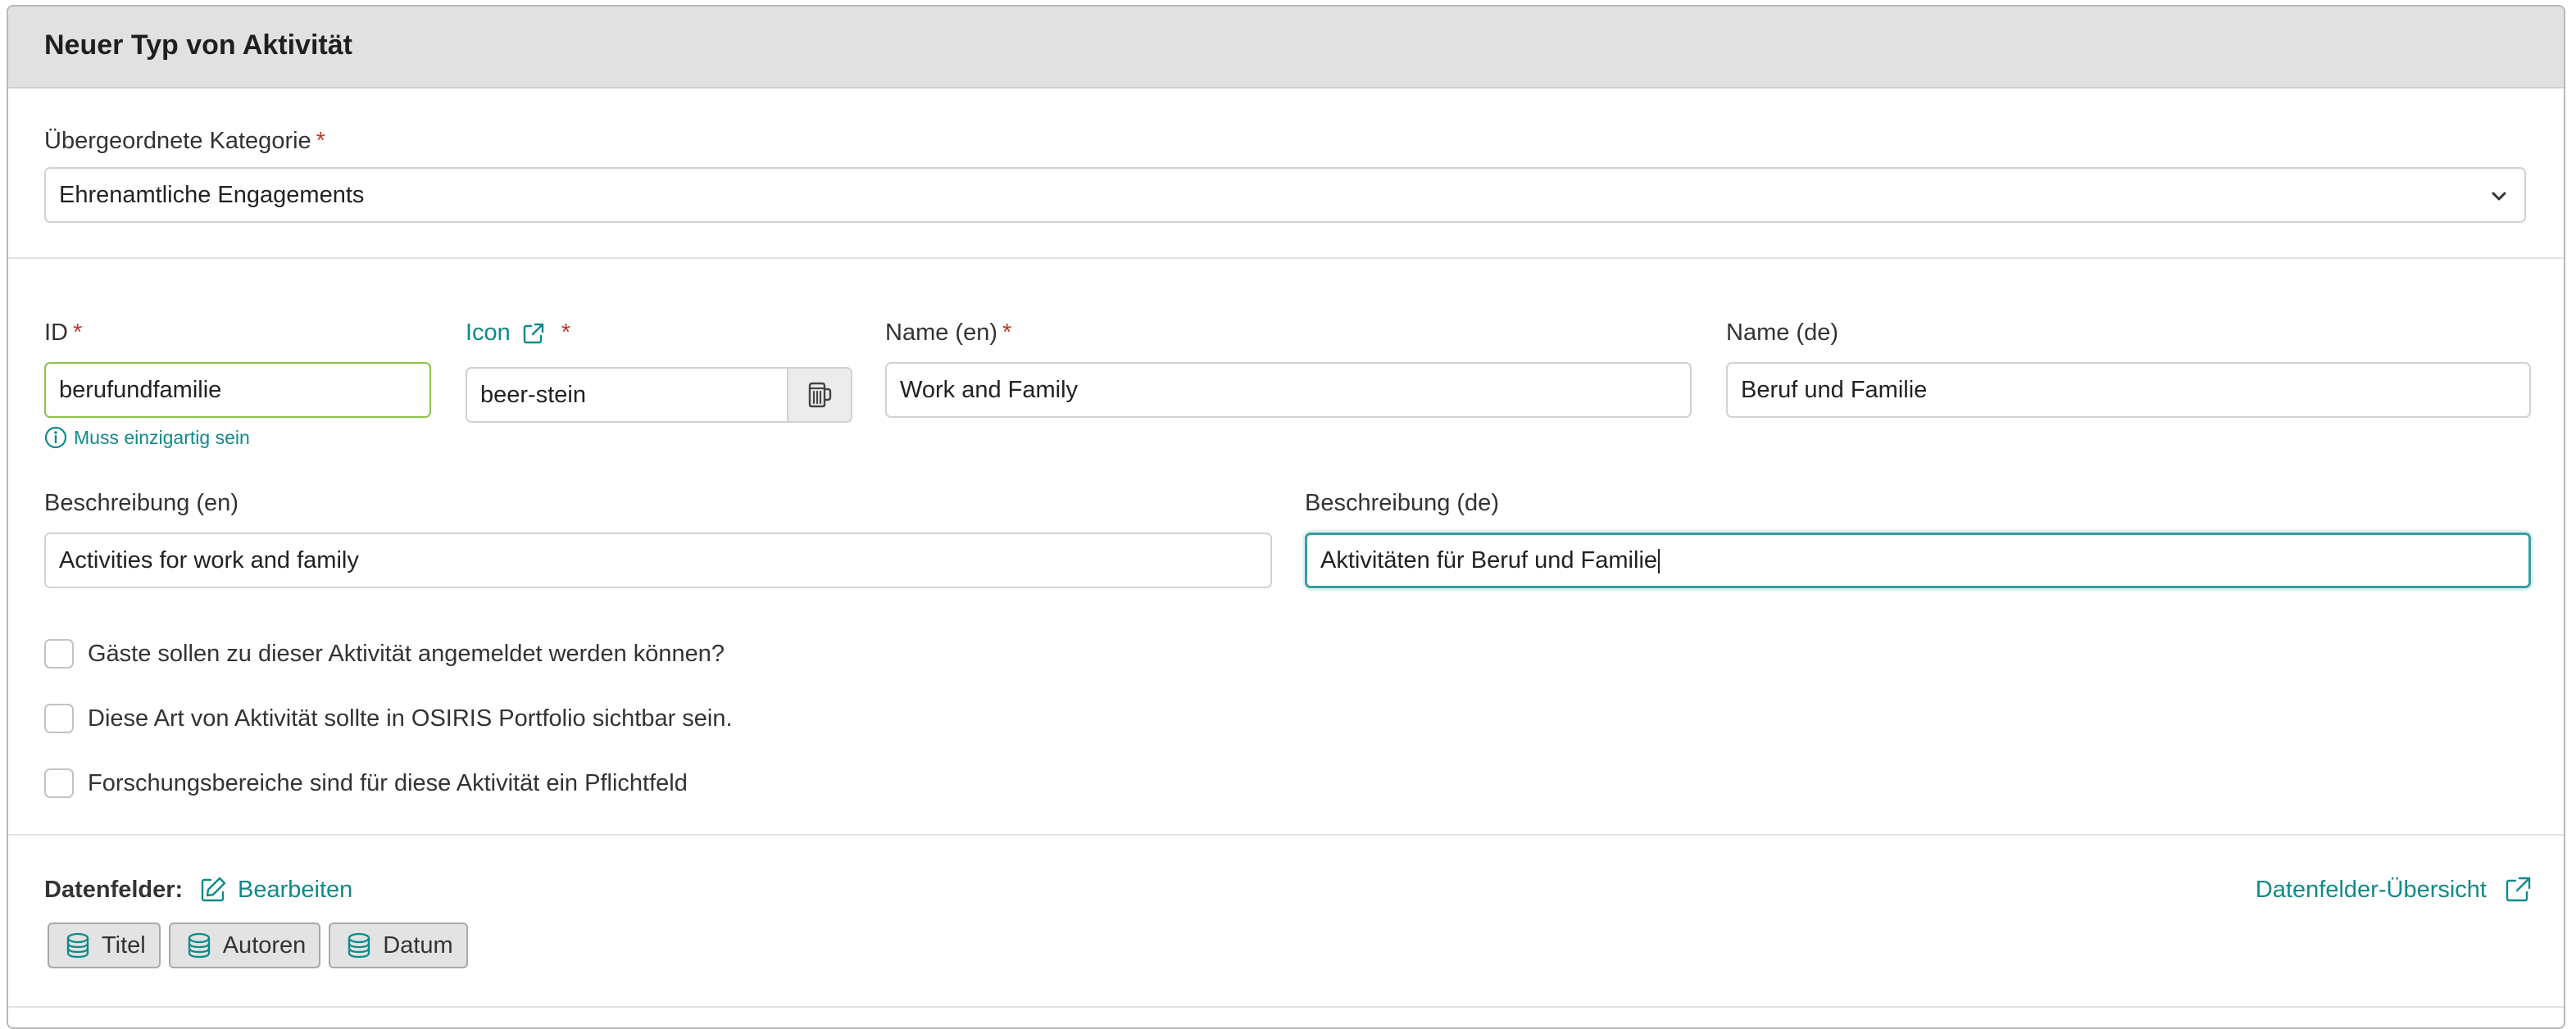 This screenshot has height=1029, width=2576. I want to click on edit-icon, so click(213, 889).